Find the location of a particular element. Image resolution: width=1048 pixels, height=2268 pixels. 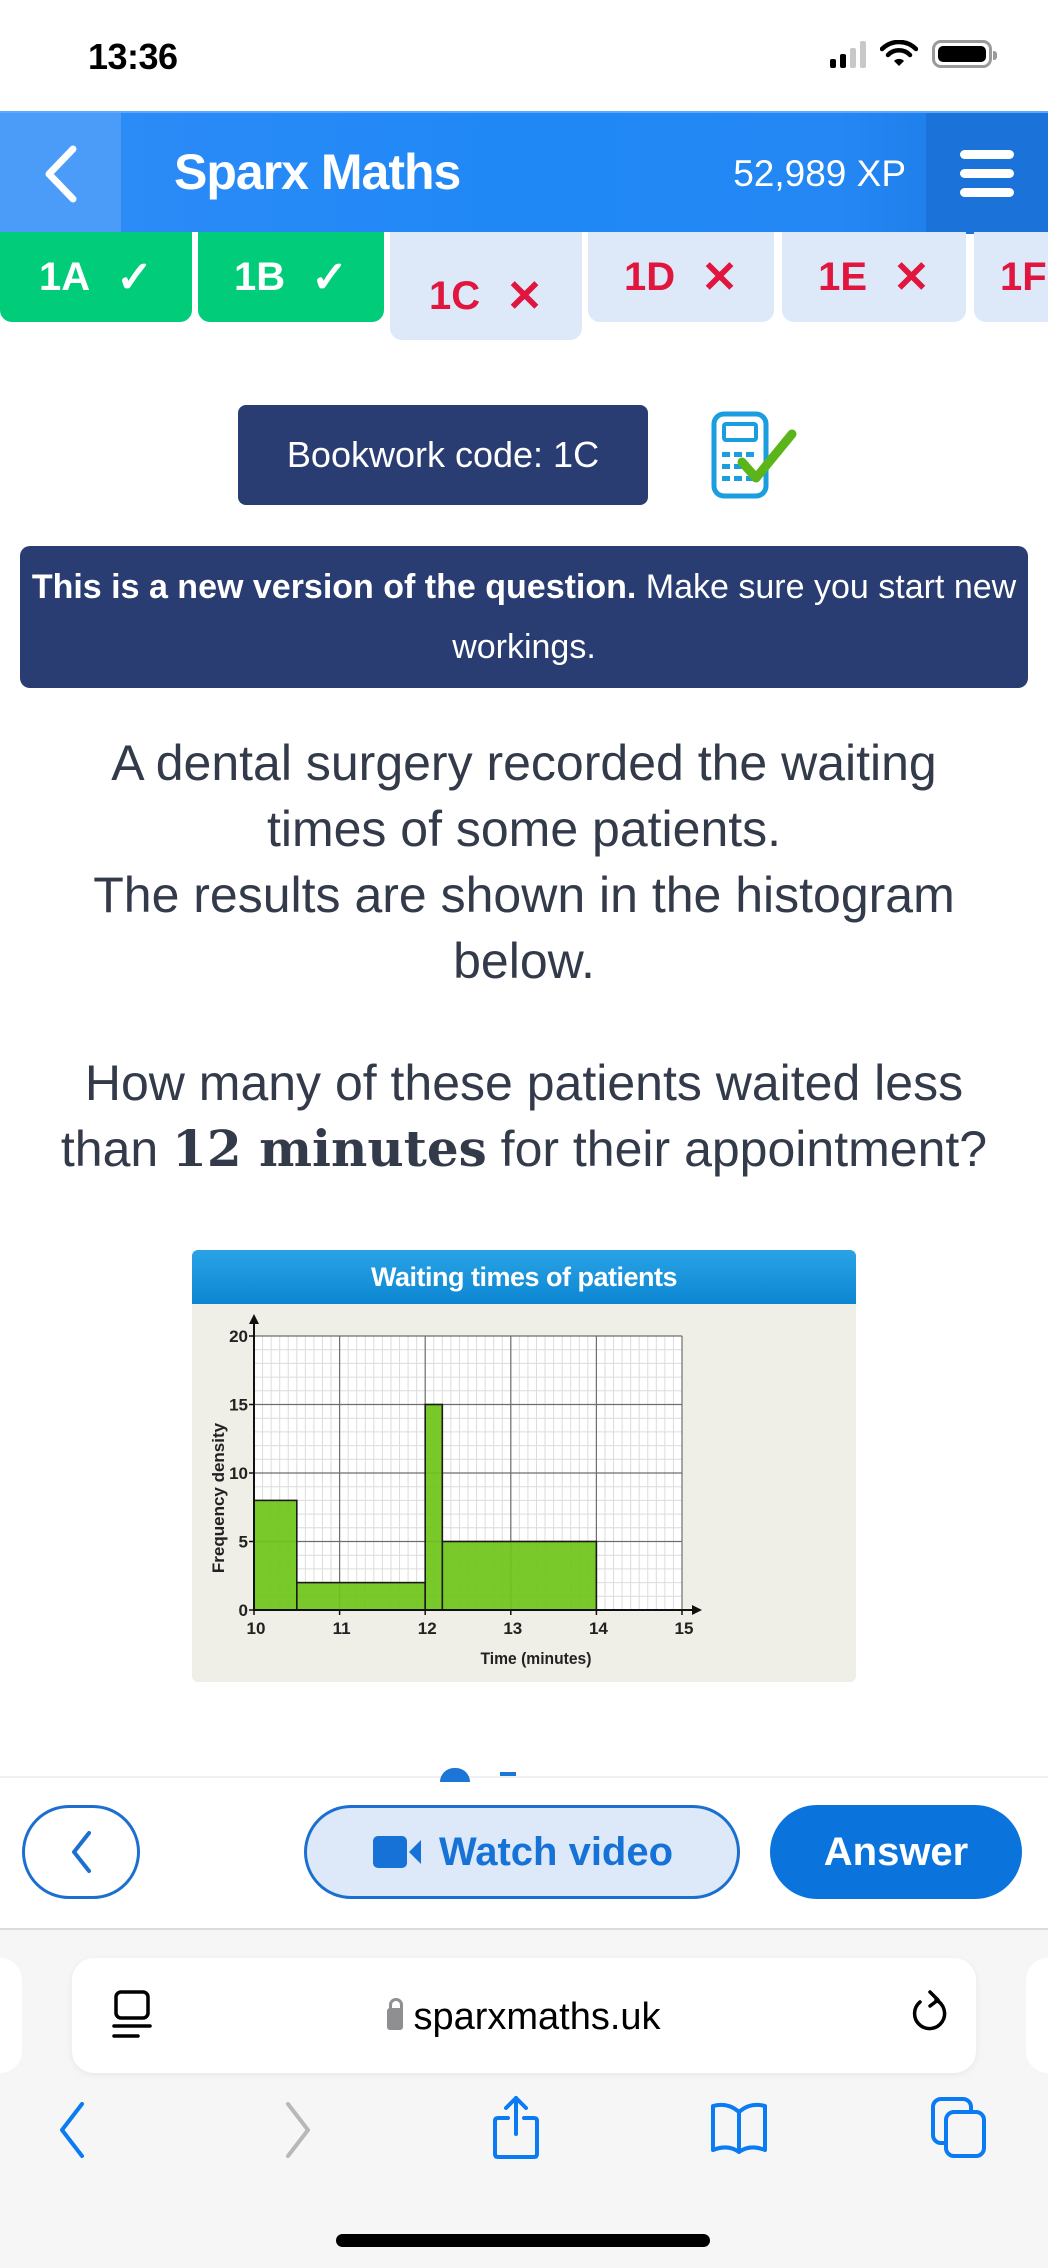

tab-1d: 1D ✕ is located at coordinates (681, 277).